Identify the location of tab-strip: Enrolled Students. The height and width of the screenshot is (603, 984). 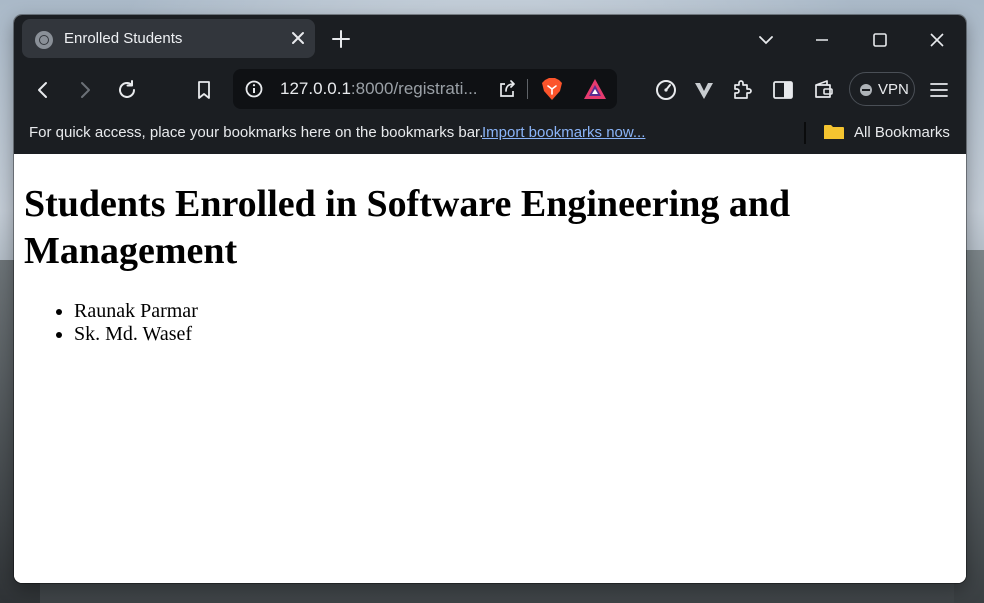
(490, 40).